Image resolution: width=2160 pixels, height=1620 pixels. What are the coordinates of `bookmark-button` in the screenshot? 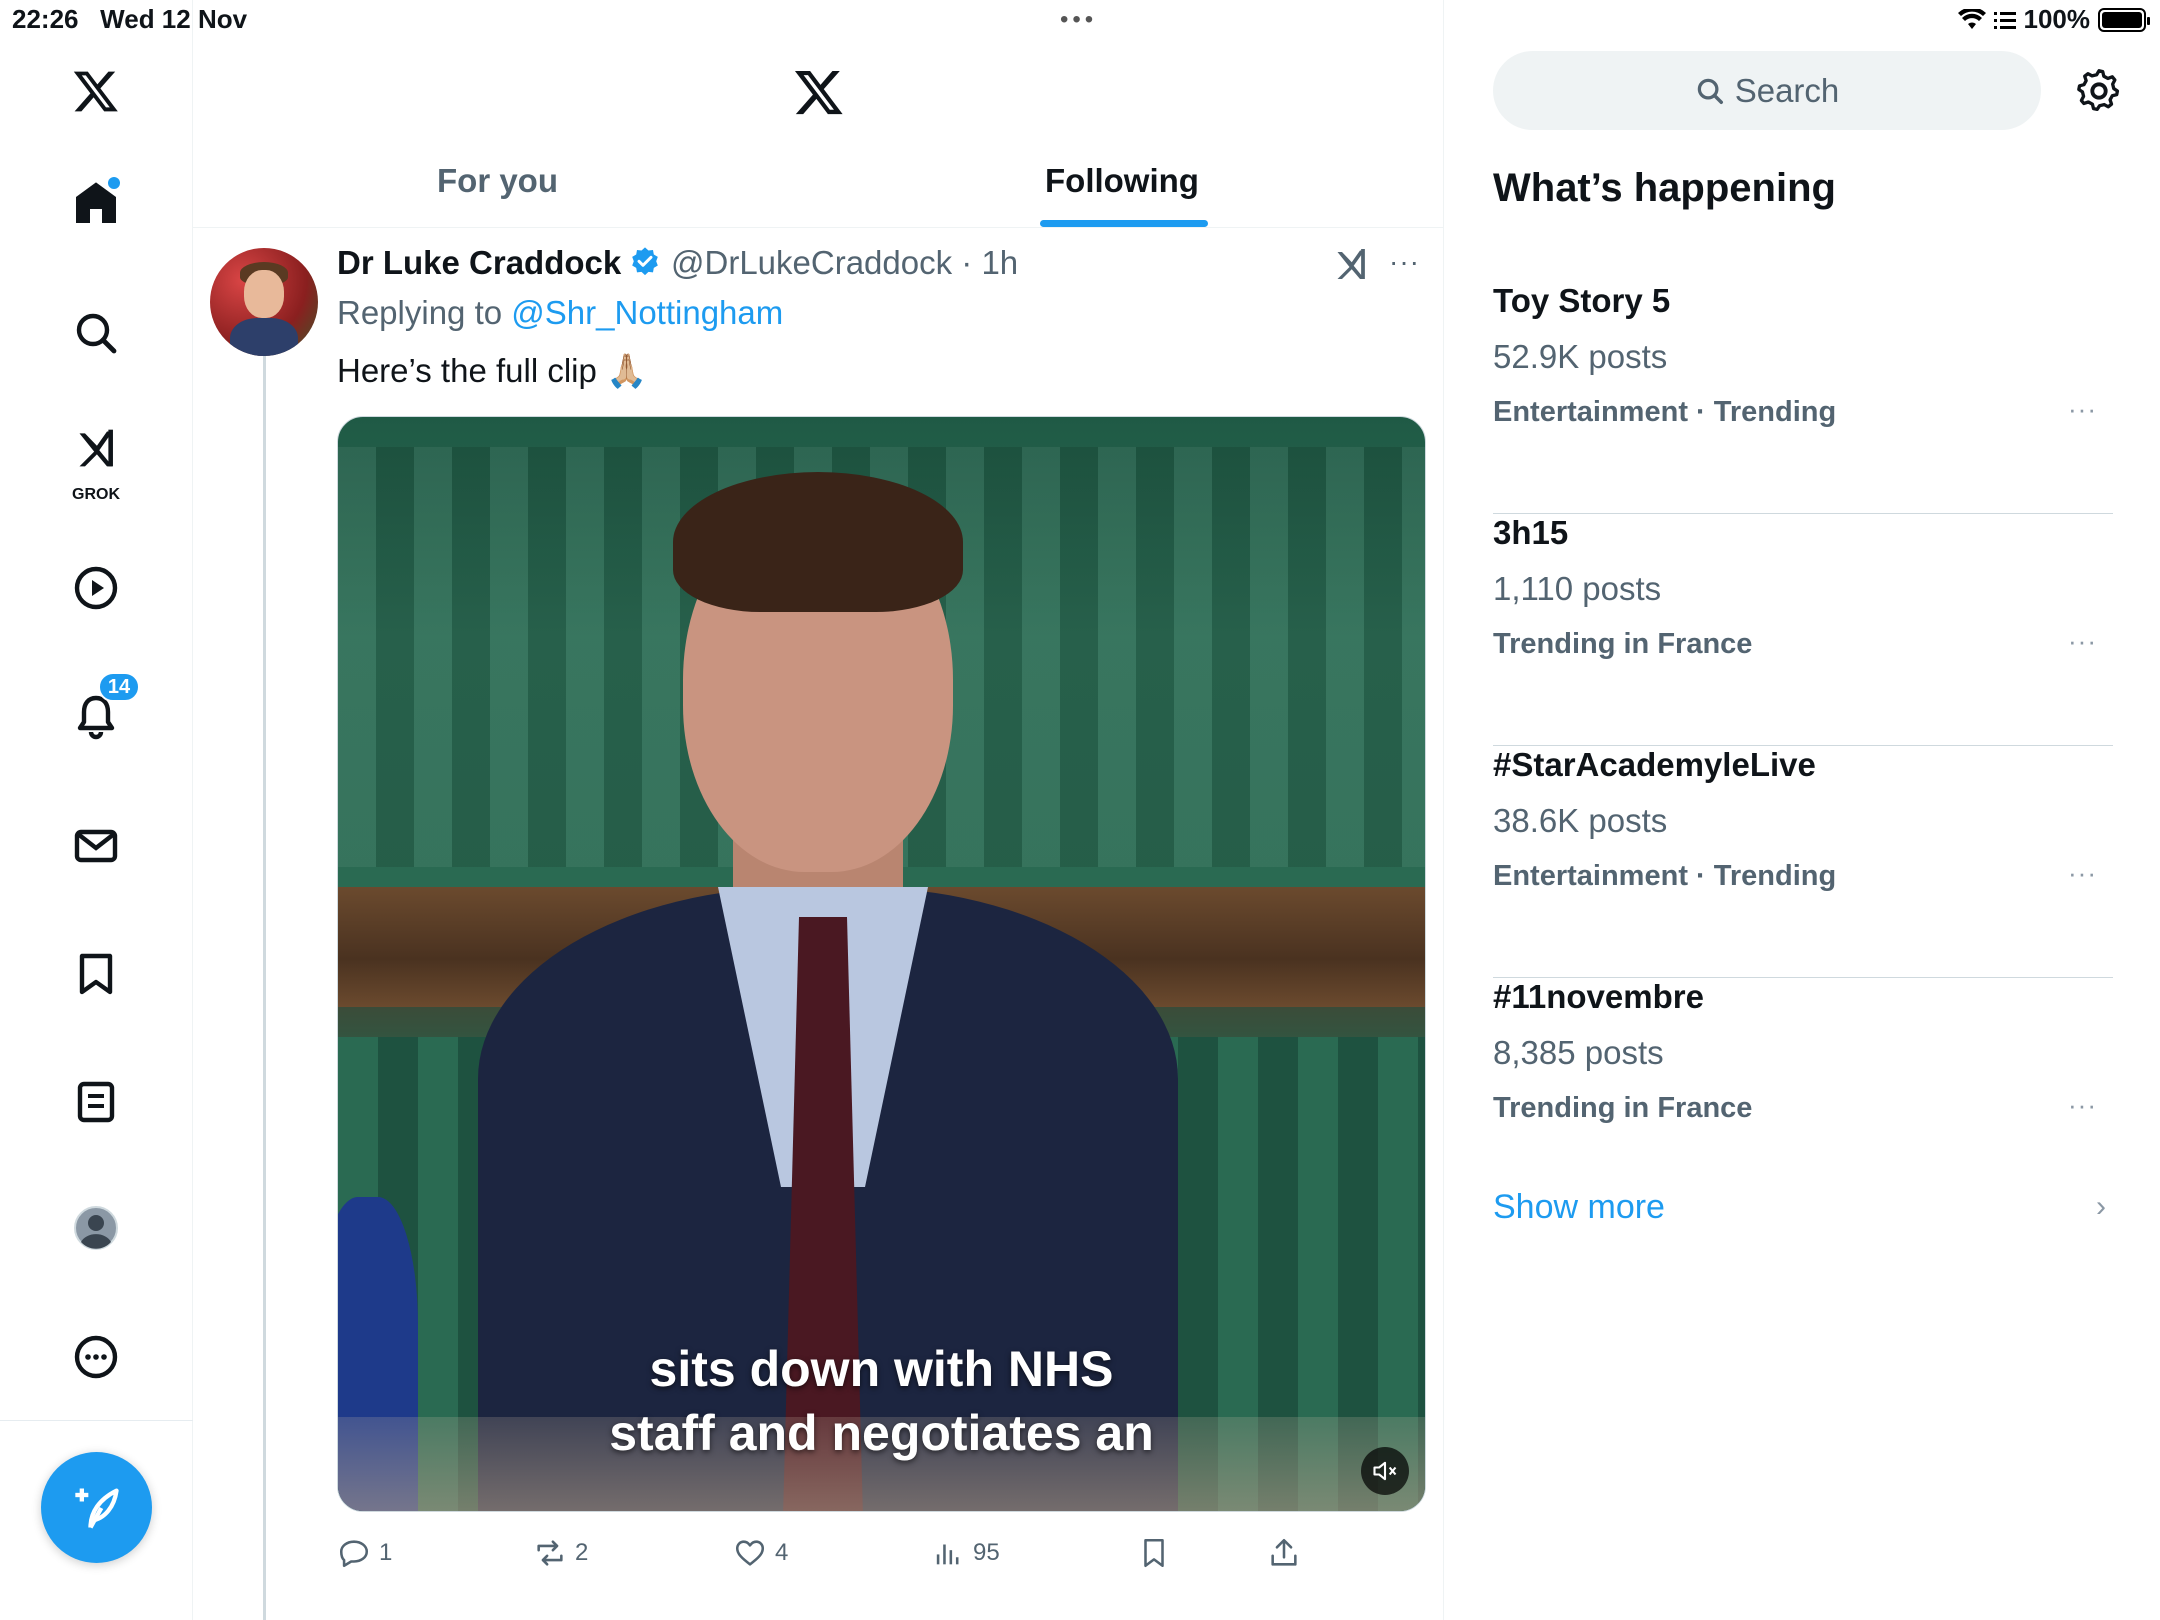 It's located at (1154, 1553).